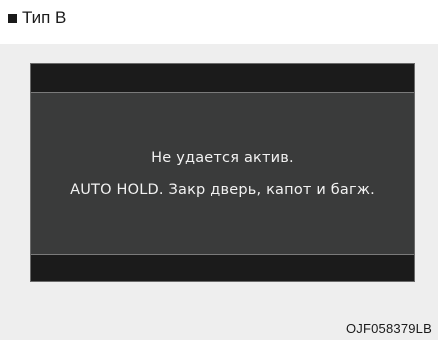 The width and height of the screenshot is (438, 340). I want to click on display-top-band, so click(222, 78).